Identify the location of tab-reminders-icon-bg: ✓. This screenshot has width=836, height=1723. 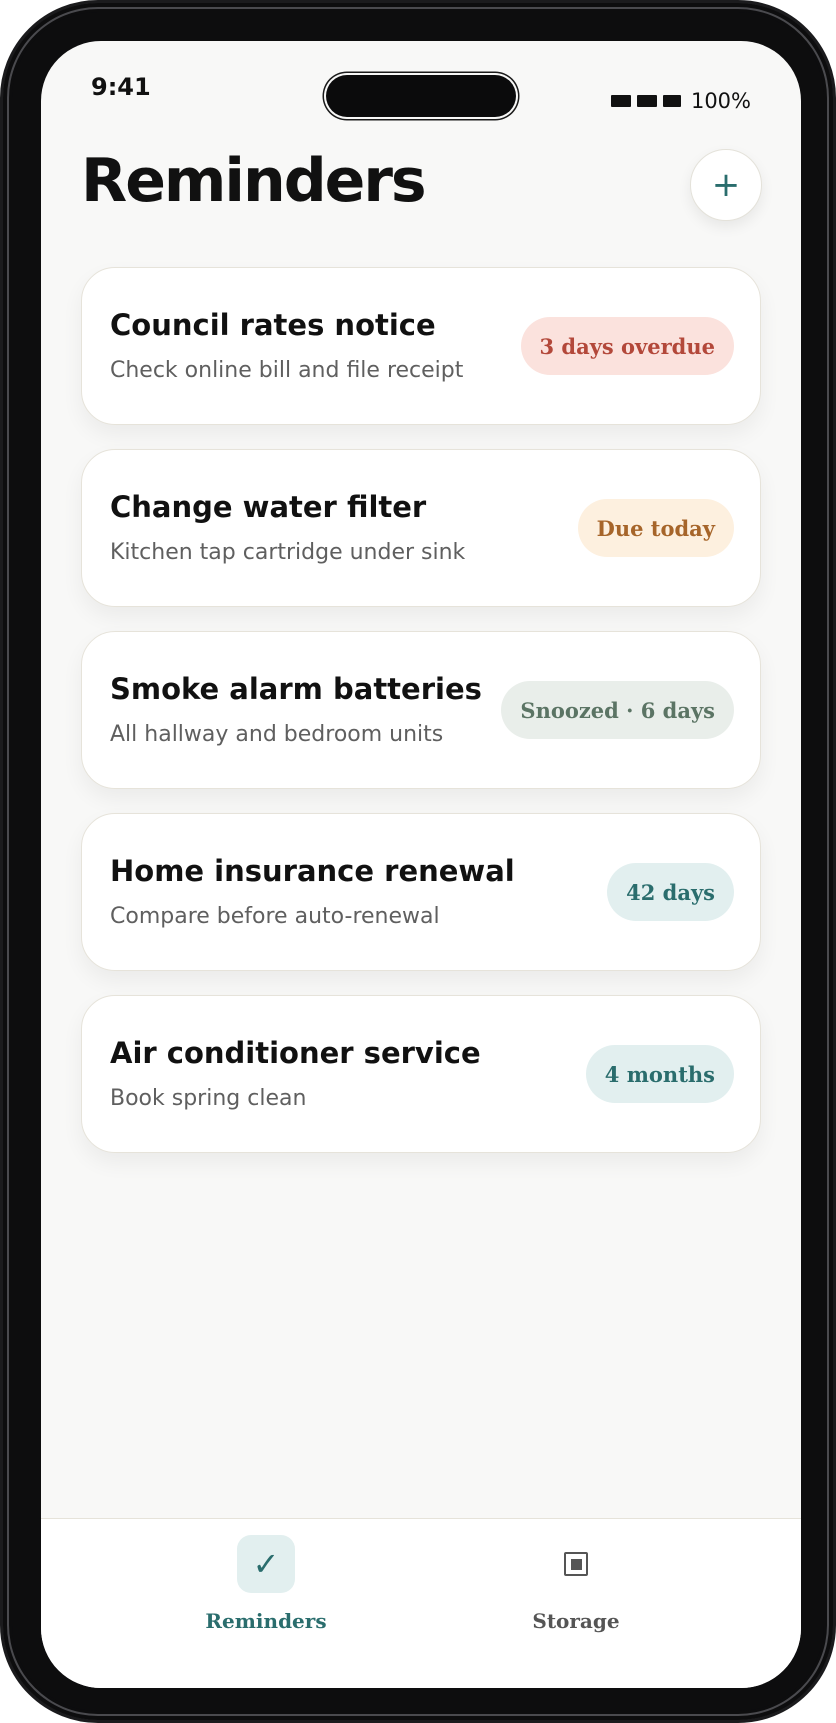
(266, 1564).